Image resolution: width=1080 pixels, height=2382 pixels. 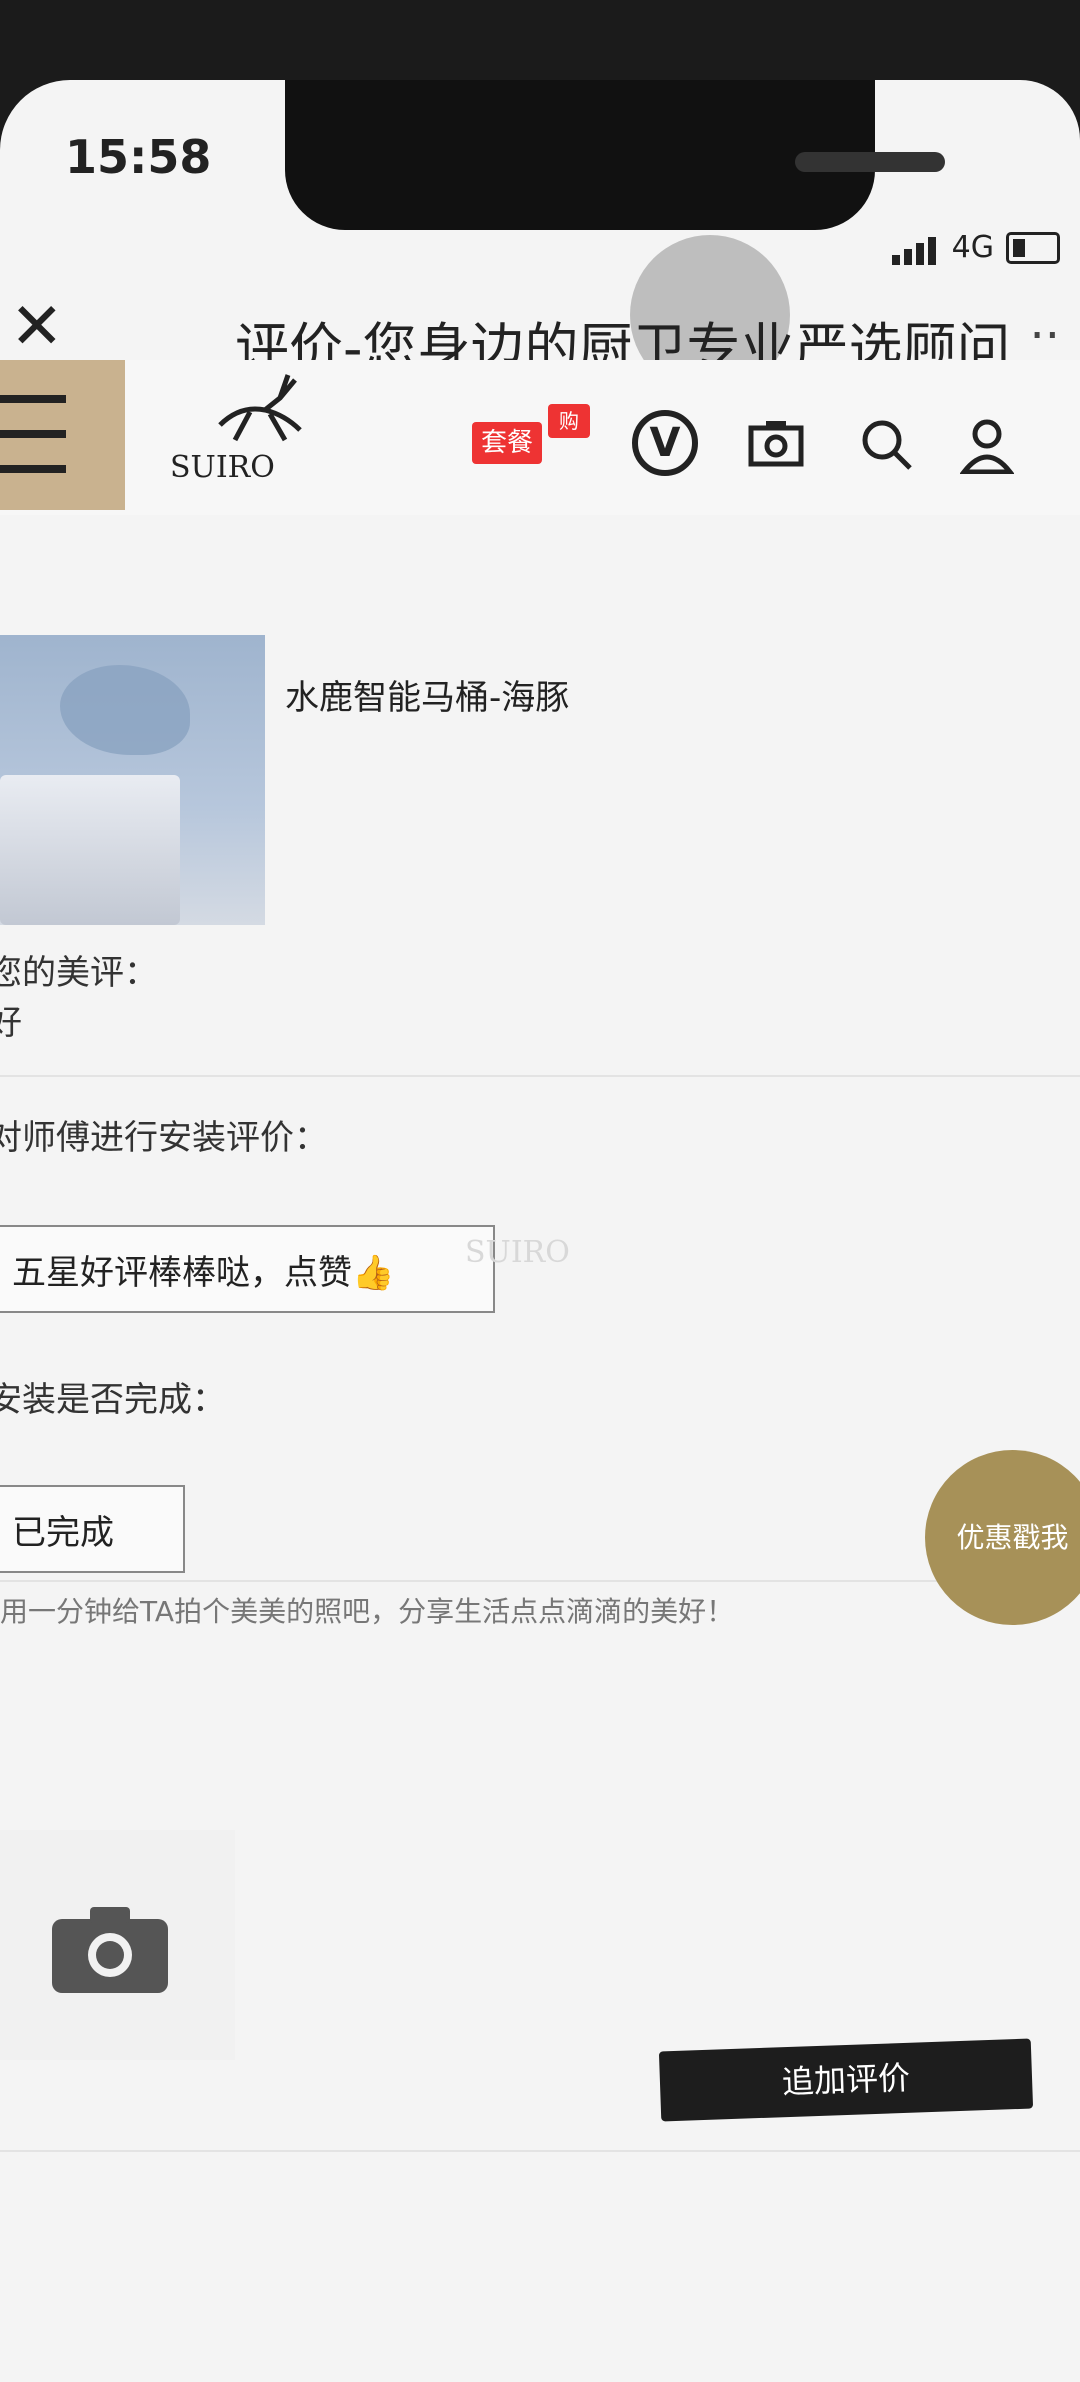 What do you see at coordinates (886, 444) in the screenshot?
I see `search-icon` at bounding box center [886, 444].